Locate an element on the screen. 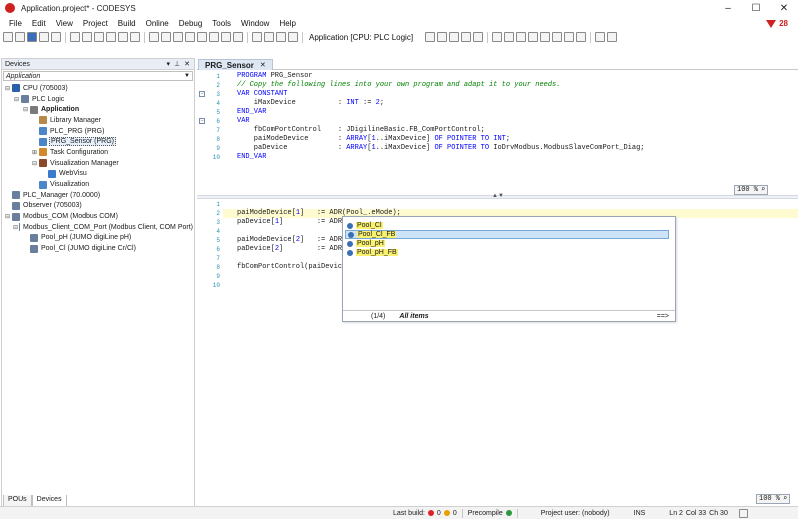 The width and height of the screenshot is (798, 519). tab-close-icon: ✕ is located at coordinates (263, 65).